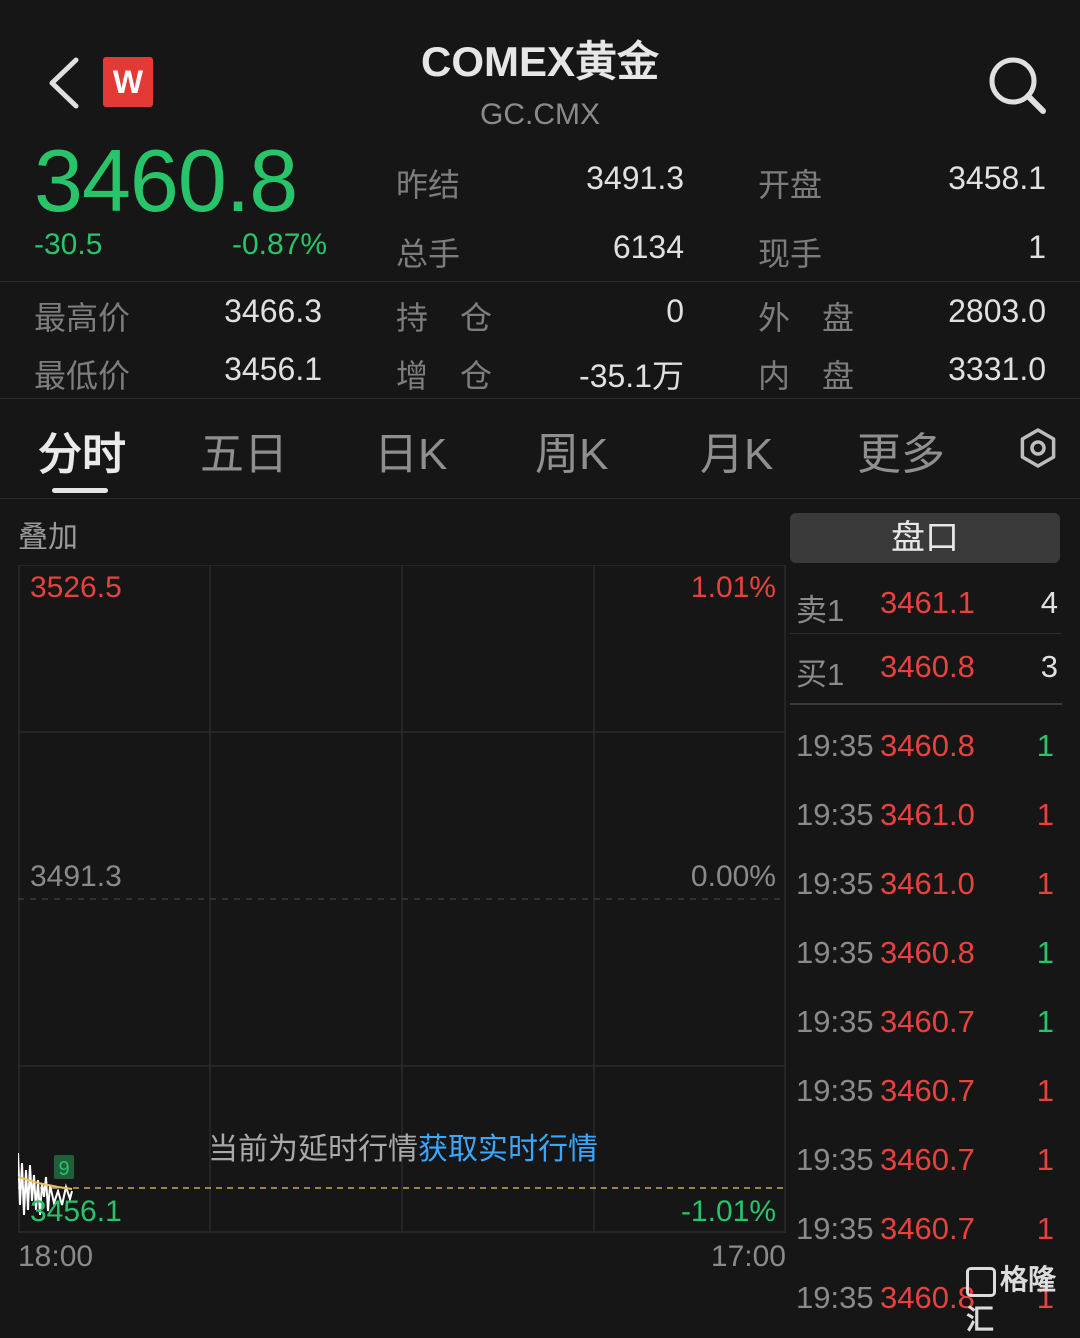  I want to click on axis-mid-price: 3491.3, so click(76, 876).